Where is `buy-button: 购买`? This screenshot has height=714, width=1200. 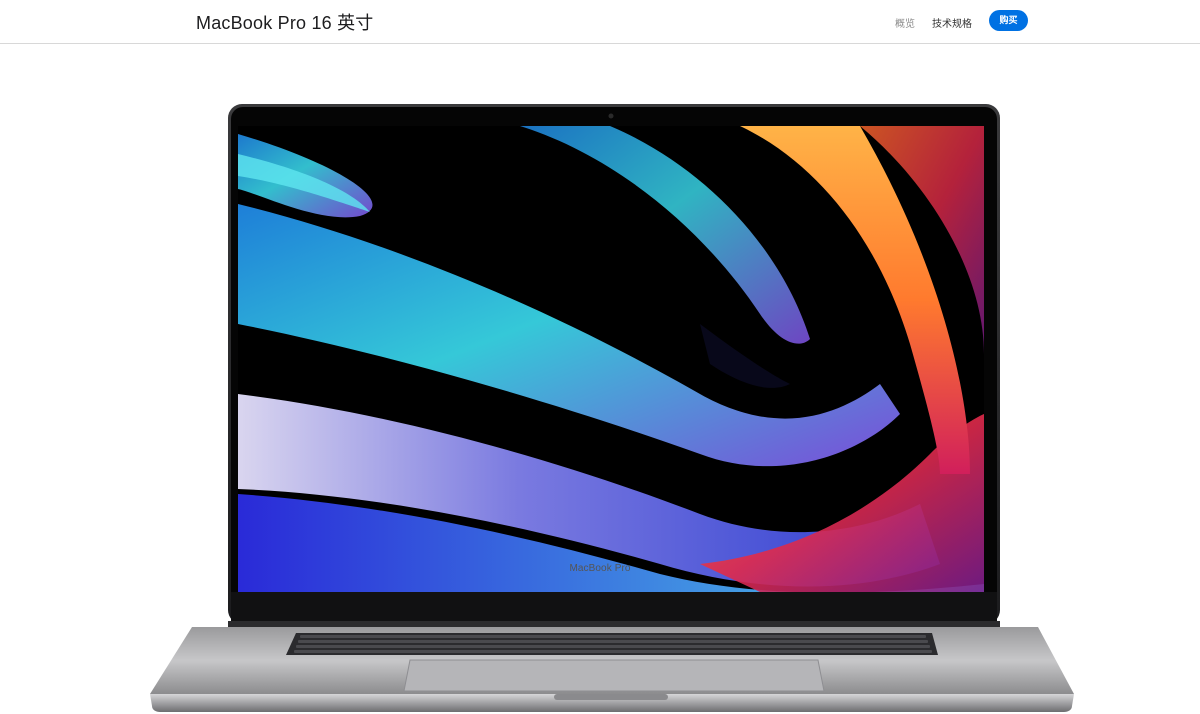
buy-button: 购买 is located at coordinates (1008, 20).